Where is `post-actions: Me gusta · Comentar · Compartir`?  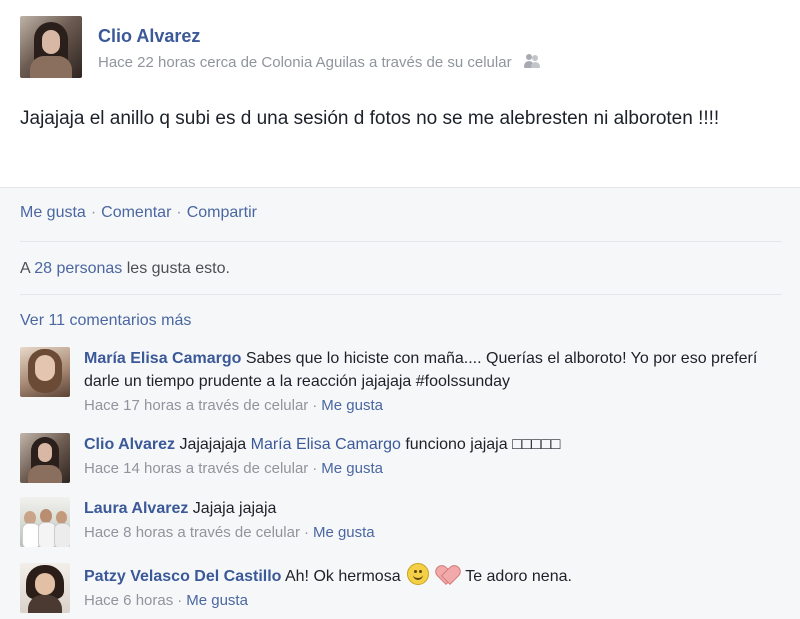
post-actions: Me gusta · Comentar · Compartir is located at coordinates (138, 213).